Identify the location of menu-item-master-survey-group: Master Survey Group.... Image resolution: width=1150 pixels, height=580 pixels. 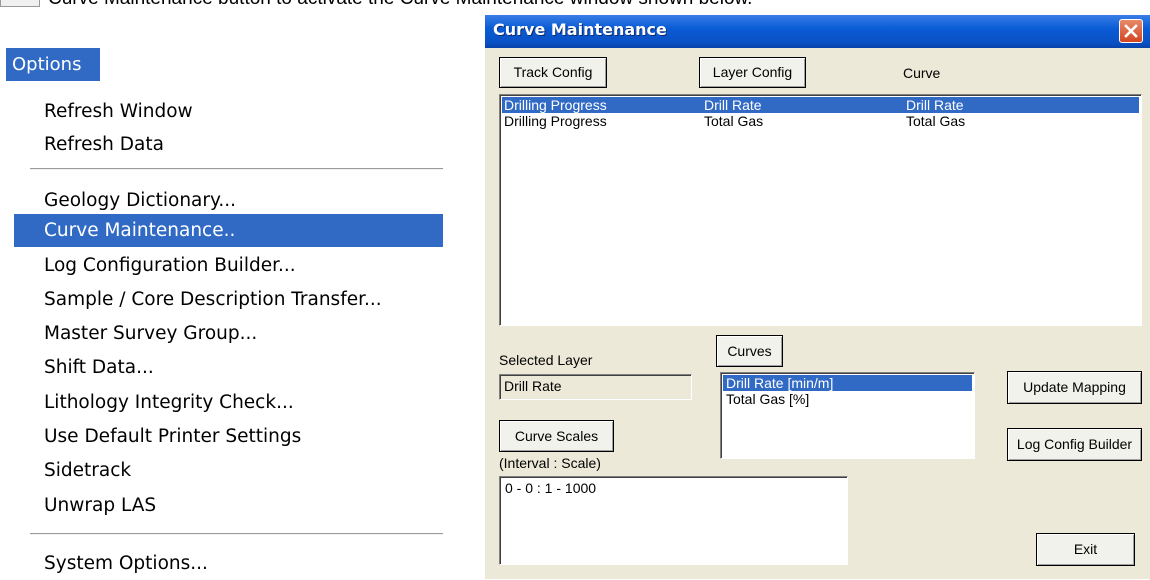
(228, 333).